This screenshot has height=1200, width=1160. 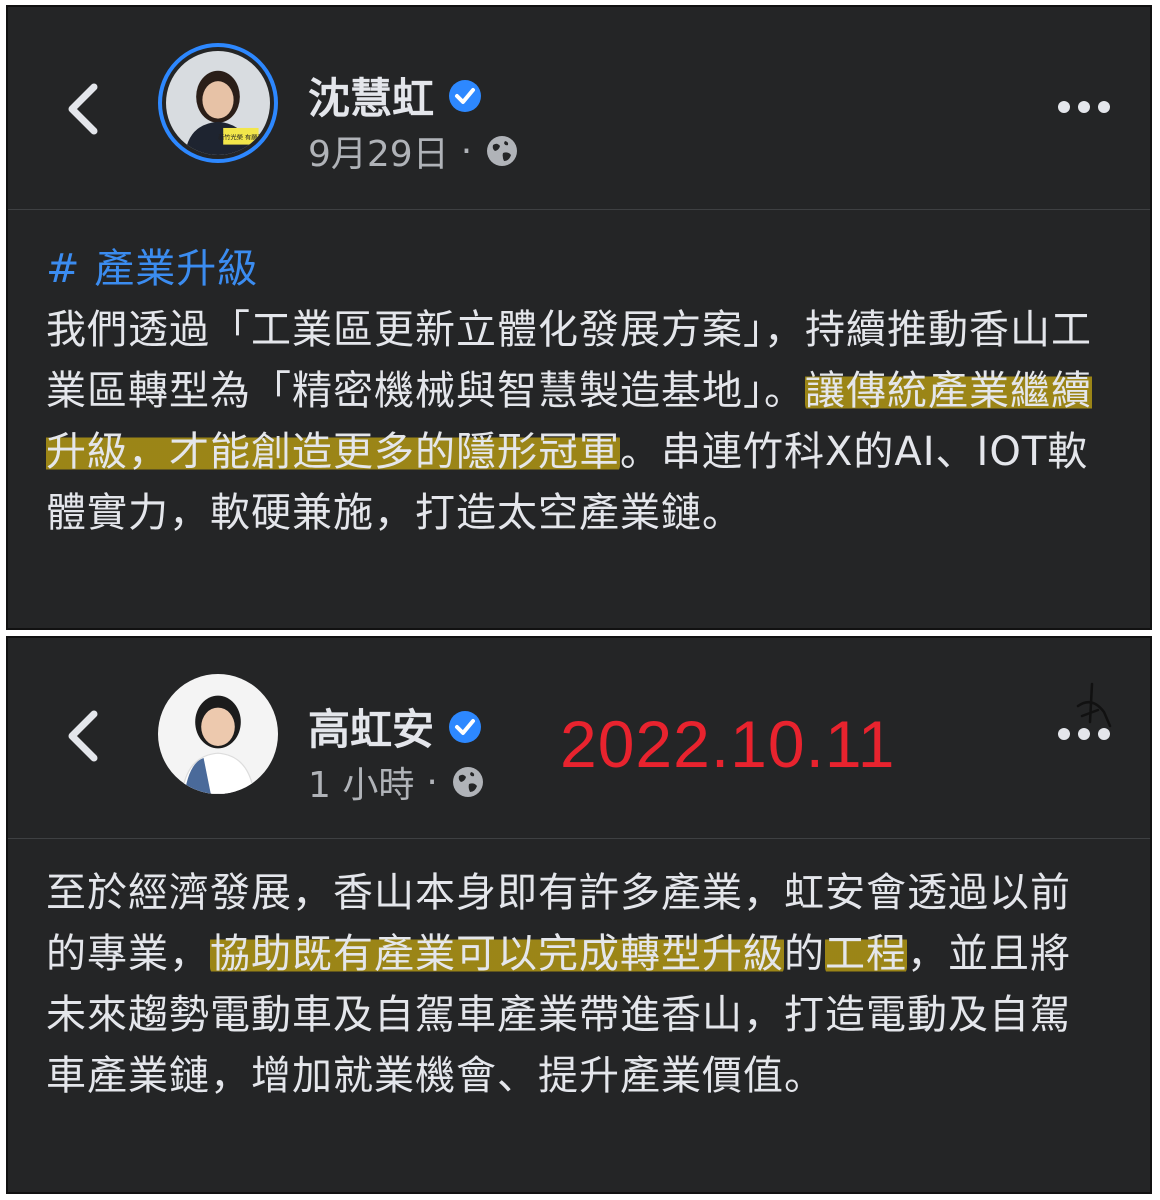 I want to click on post-meta: 1 小時 ·, so click(x=397, y=782).